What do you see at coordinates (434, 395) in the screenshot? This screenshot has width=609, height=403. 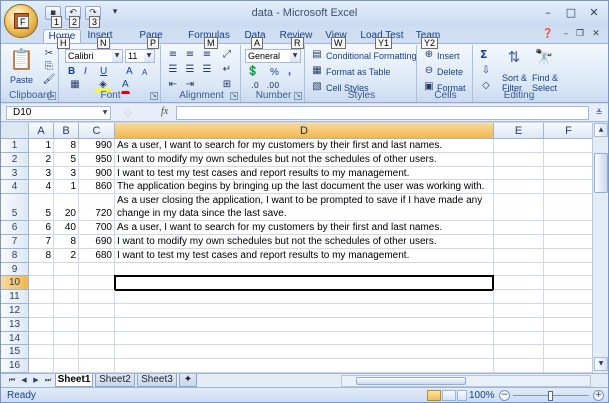 I see `normal-view-icon` at bounding box center [434, 395].